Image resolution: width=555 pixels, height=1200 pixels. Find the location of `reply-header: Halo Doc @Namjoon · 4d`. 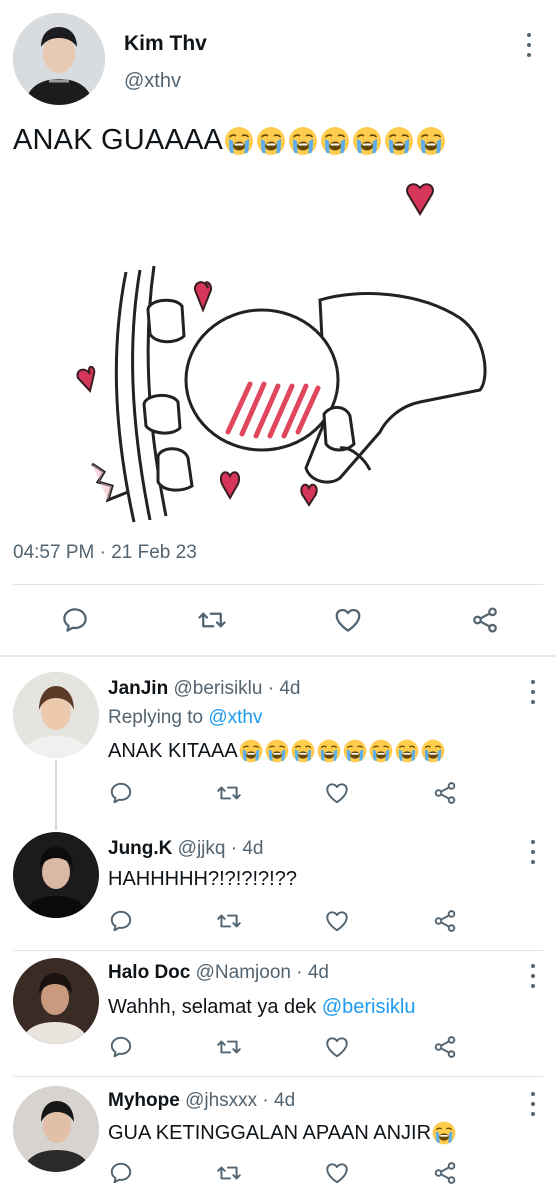

reply-header: Halo Doc @Namjoon · 4d is located at coordinates (218, 973).